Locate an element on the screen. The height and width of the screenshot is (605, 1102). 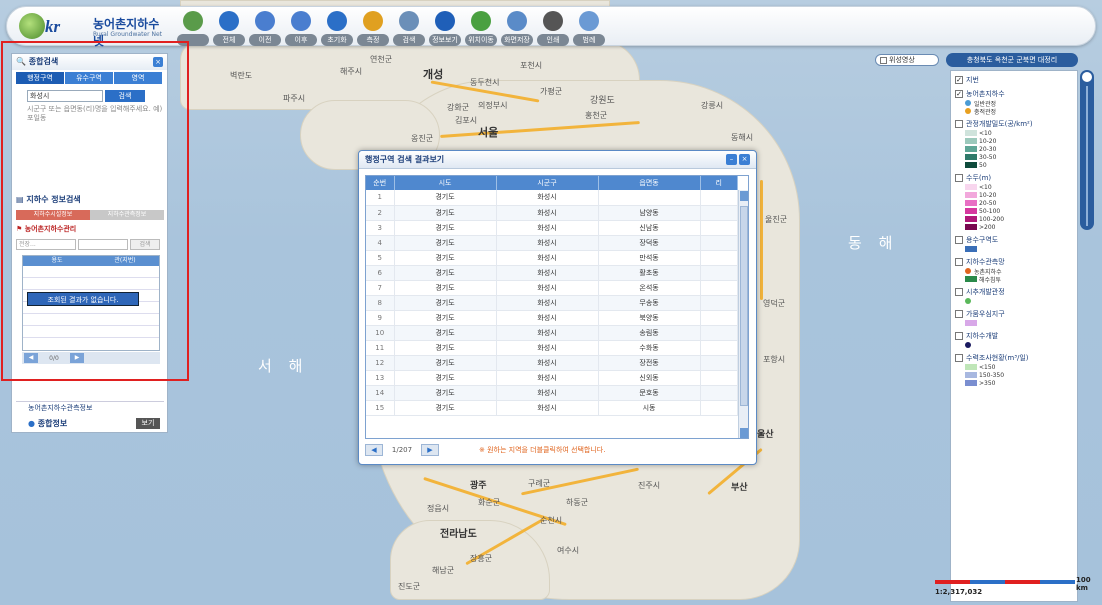
toolbar-button-4: 초기화 is located at coordinates (337, 27).